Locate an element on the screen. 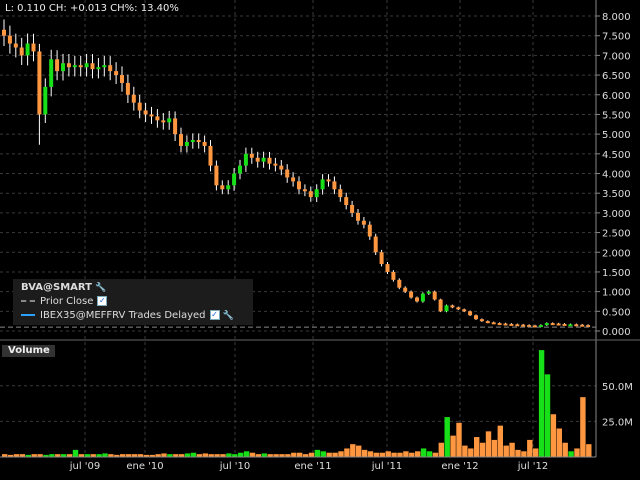 Image resolution: width=640 pixels, height=480 pixels. volume-tick-label: 50.0M is located at coordinates (617, 387).